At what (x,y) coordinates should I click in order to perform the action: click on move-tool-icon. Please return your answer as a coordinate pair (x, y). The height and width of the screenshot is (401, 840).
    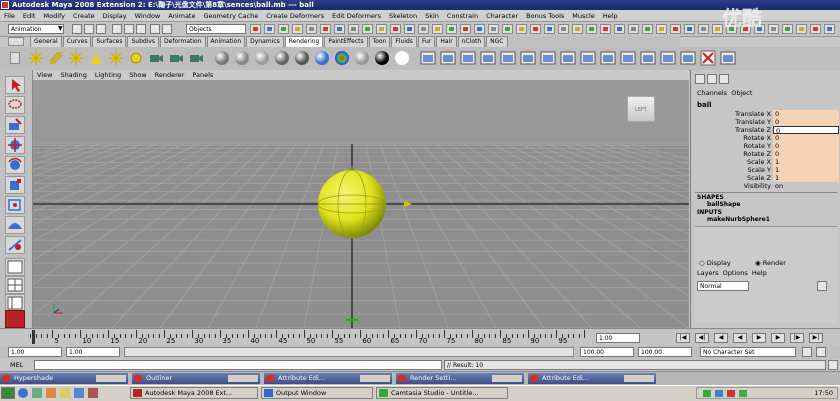
    Looking at the image, I should click on (15, 145).